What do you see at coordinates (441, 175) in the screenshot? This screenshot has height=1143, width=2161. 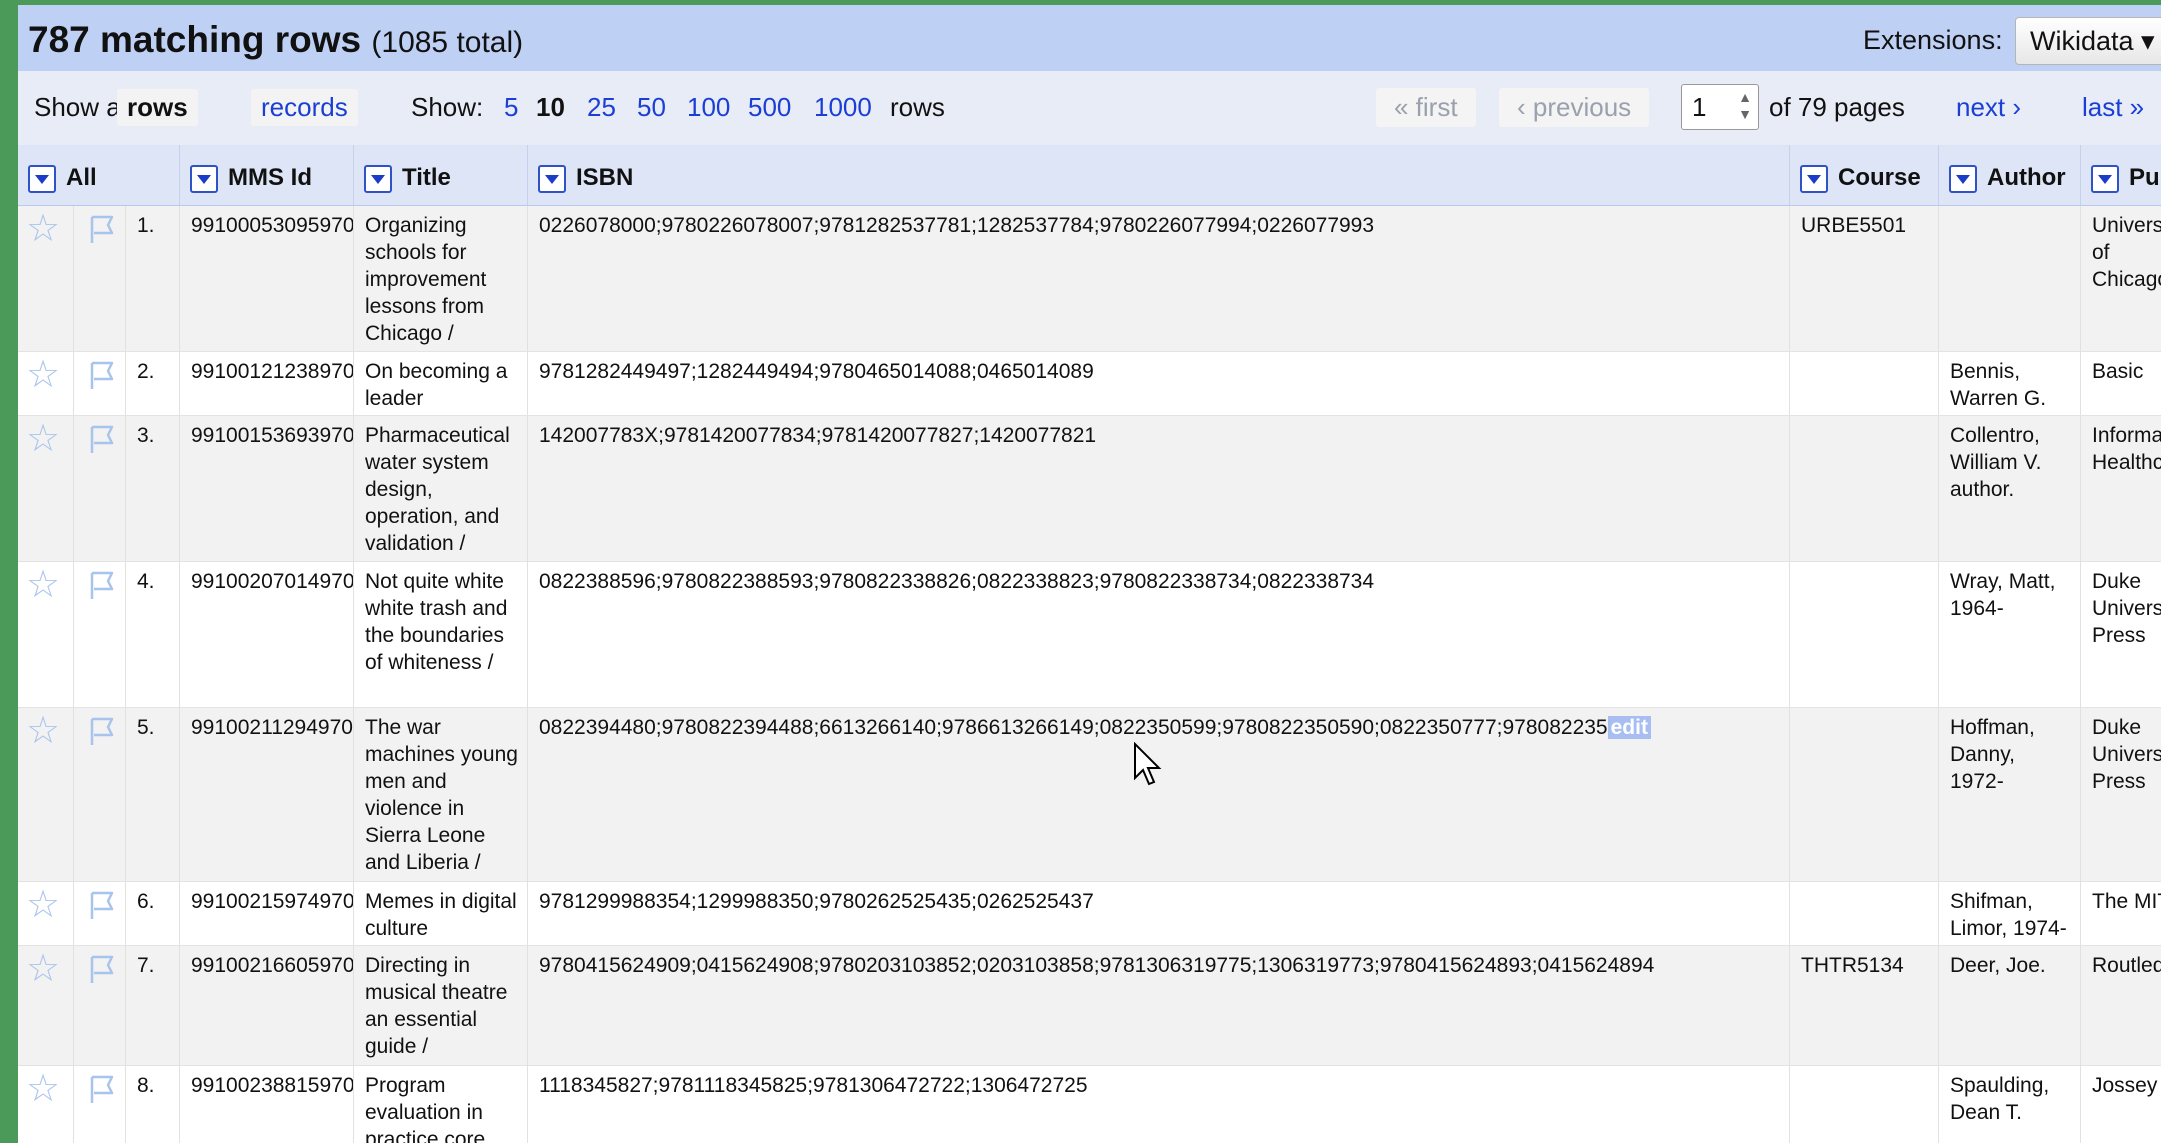 I see `column-header-title: Title` at bounding box center [441, 175].